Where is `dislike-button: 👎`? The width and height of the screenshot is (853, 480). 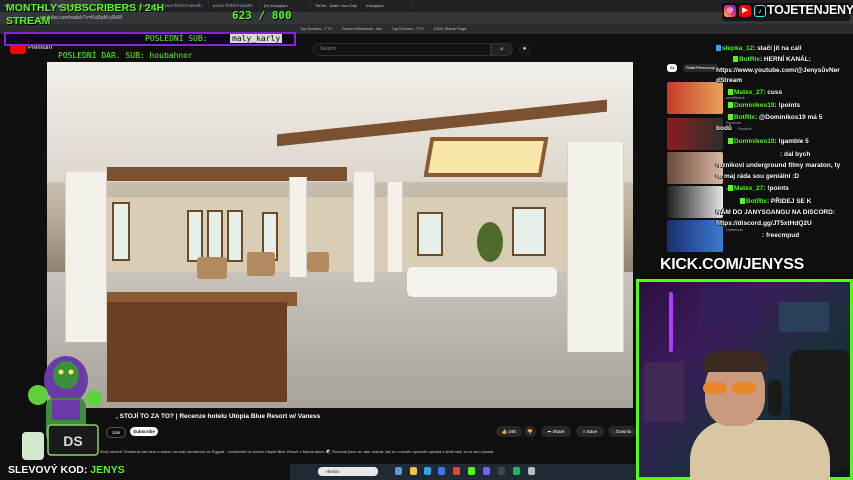
dislike-button: 👎 is located at coordinates (530, 431).